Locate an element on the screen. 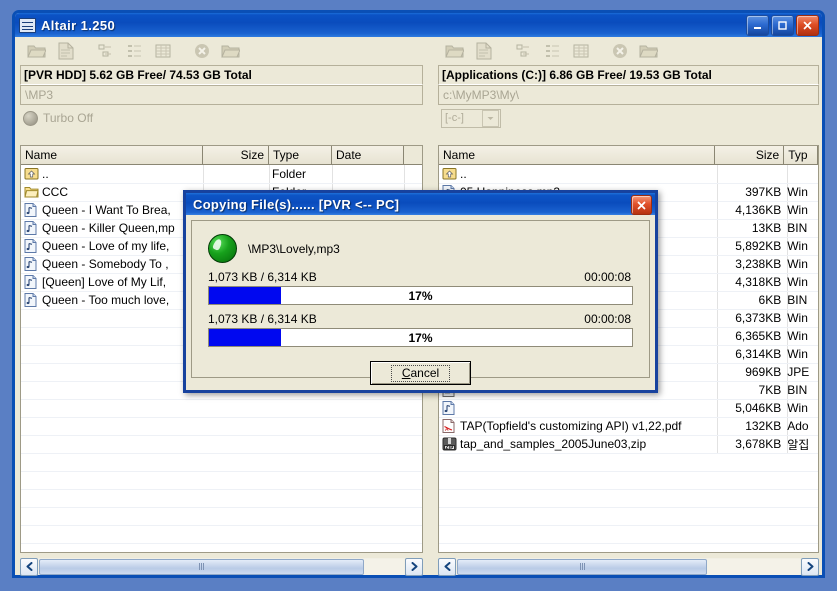 The width and height of the screenshot is (837, 591). cell-name: Queen - Killer Queen,mp is located at coordinates (112, 228).